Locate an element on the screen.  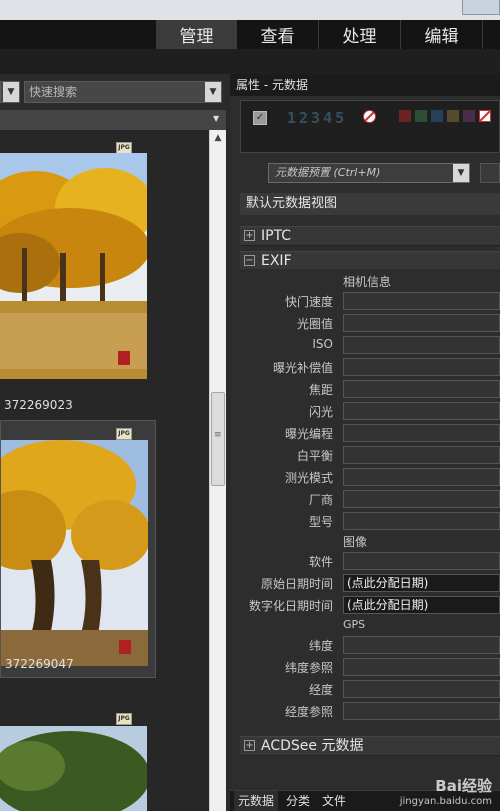
field-exposure-program is located at coordinates (421, 433).